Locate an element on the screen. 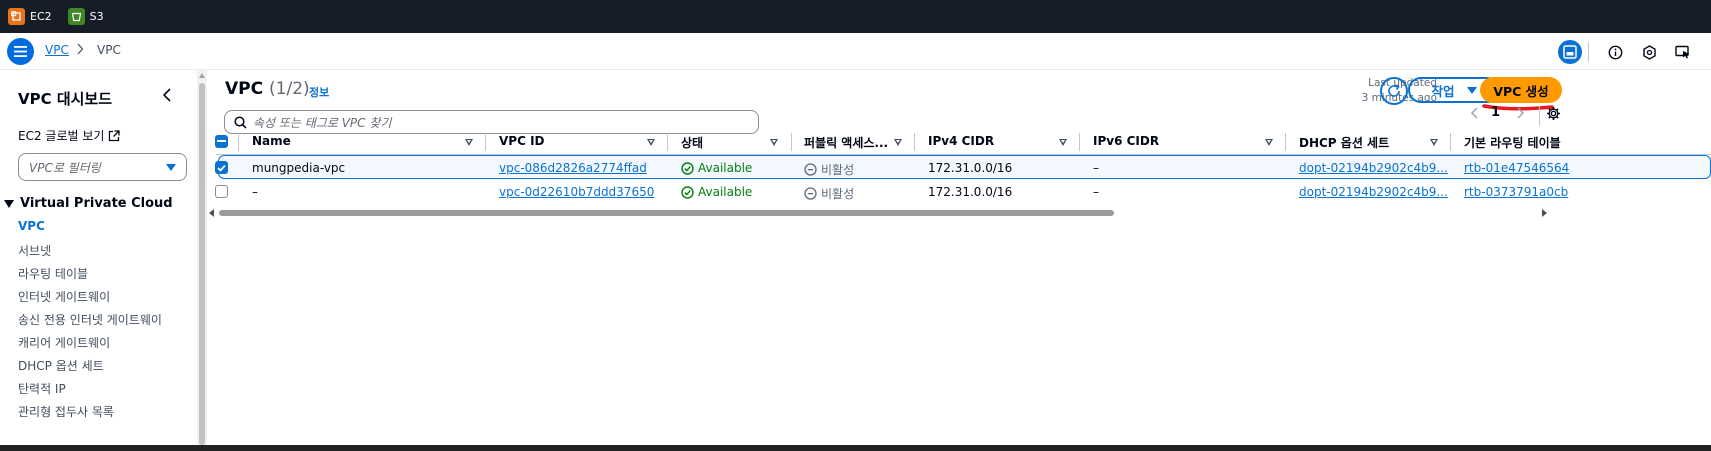 Image resolution: width=1711 pixels, height=451 pixels. column-header-ipv4-cidr: IPv4 CIDR is located at coordinates (961, 141).